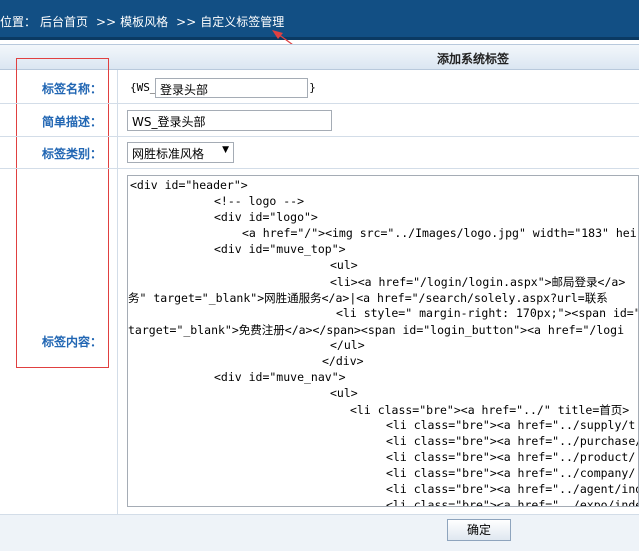 The width and height of the screenshot is (639, 551). What do you see at coordinates (512, 502) in the screenshot?
I see `code-line: <li class="bre"><a href="../expo/inde` at bounding box center [512, 502].